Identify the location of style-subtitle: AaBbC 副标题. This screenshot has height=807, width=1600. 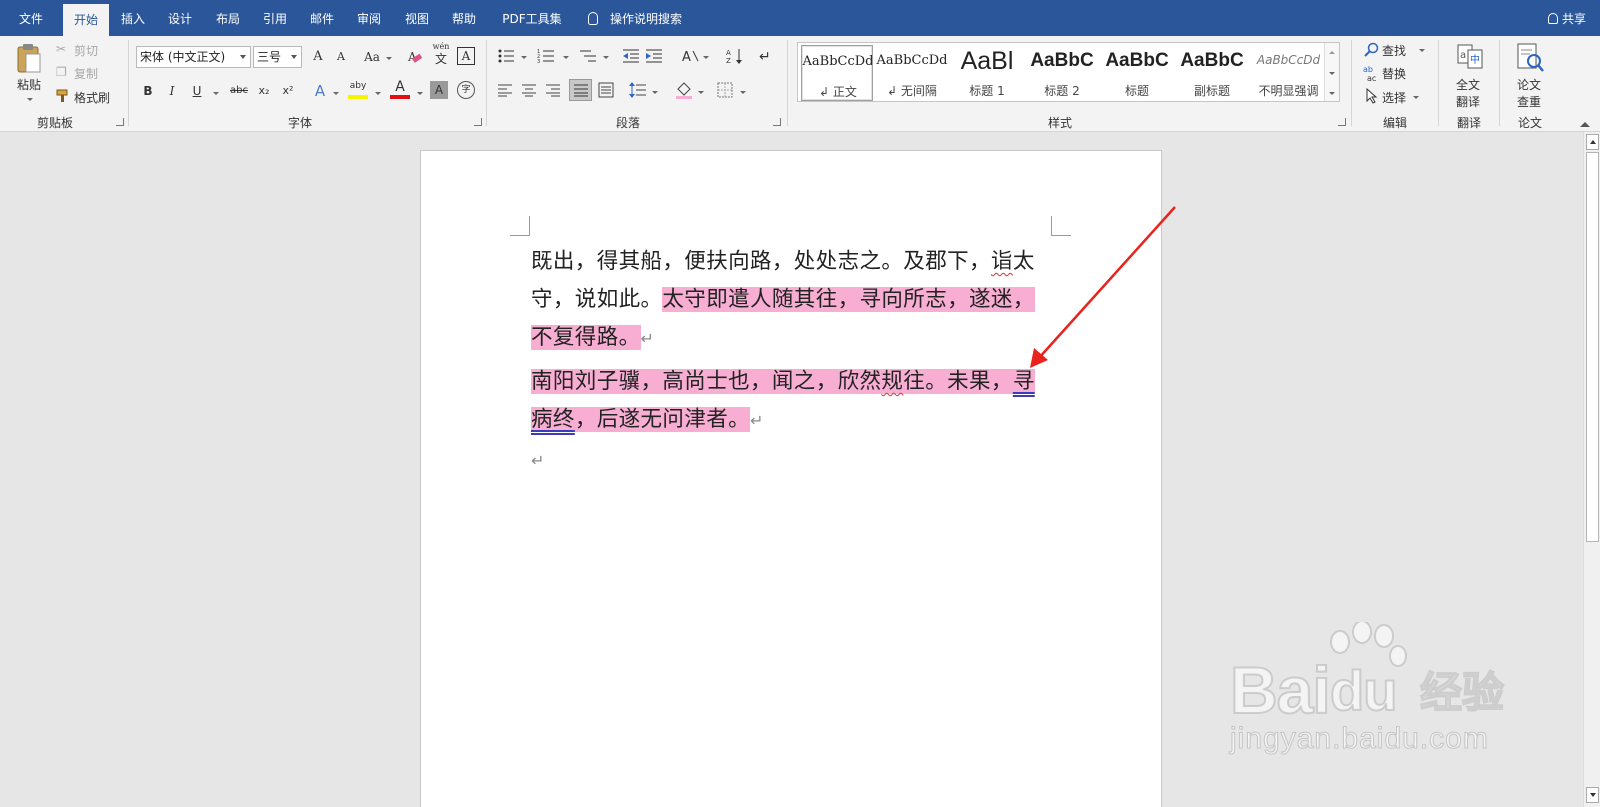
(1212, 73).